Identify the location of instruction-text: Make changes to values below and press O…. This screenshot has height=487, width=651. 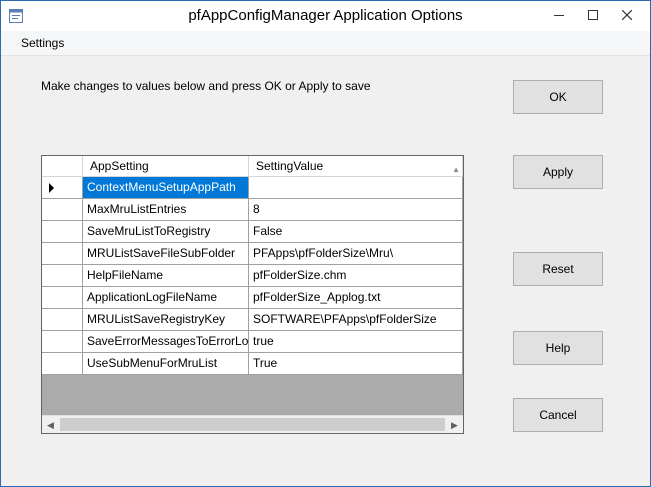
(206, 86).